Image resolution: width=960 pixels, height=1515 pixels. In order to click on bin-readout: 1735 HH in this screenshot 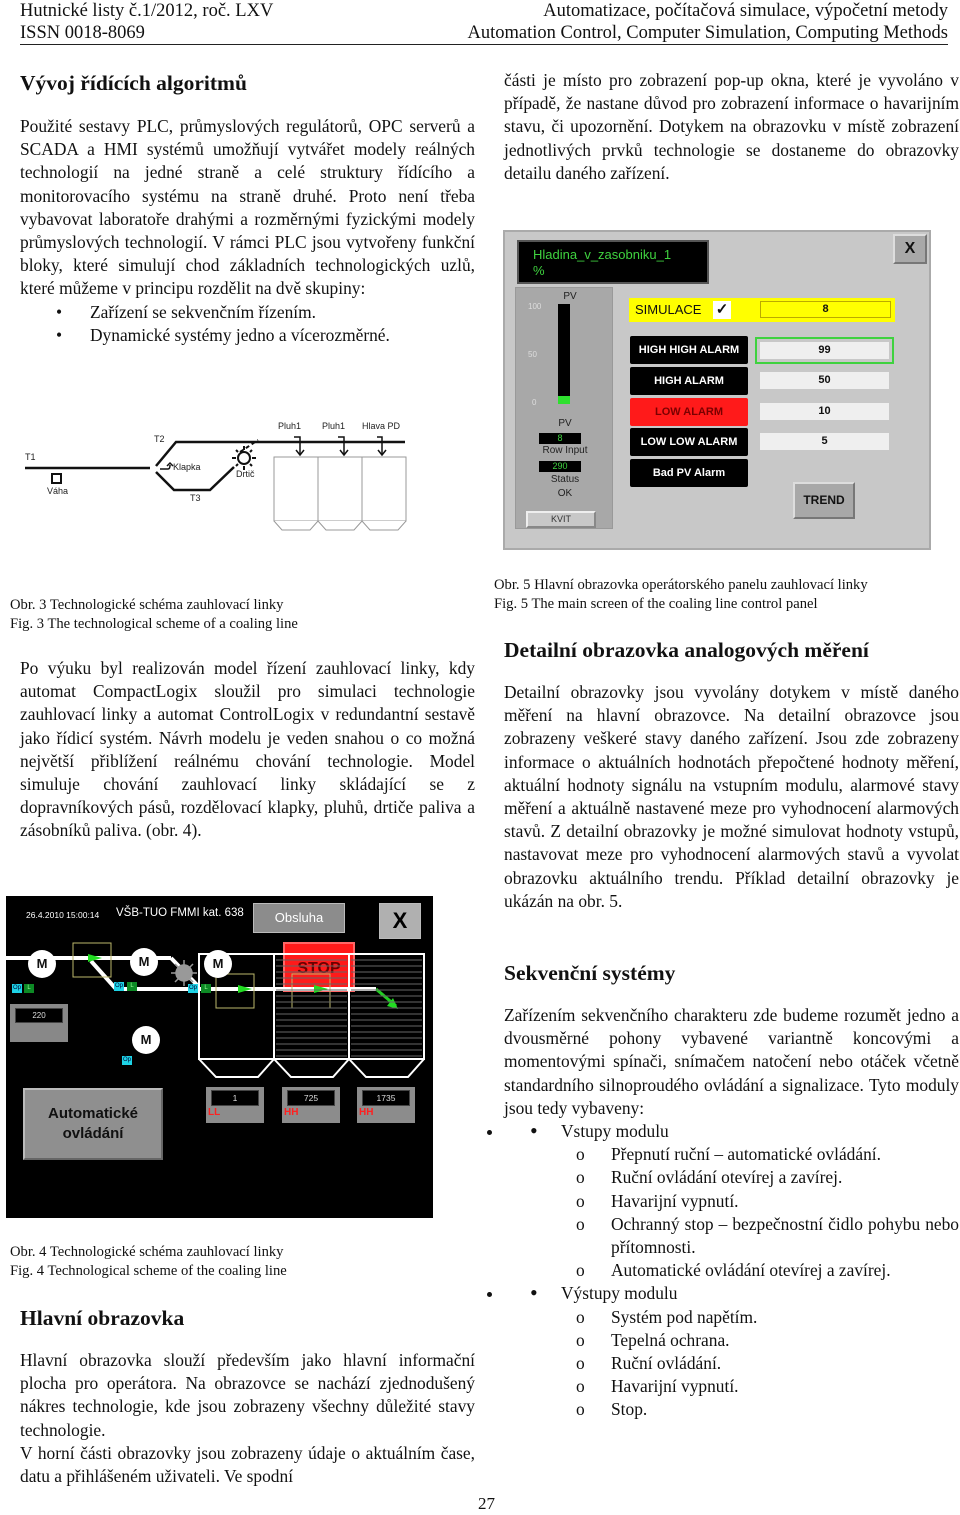, I will do `click(386, 1105)`.